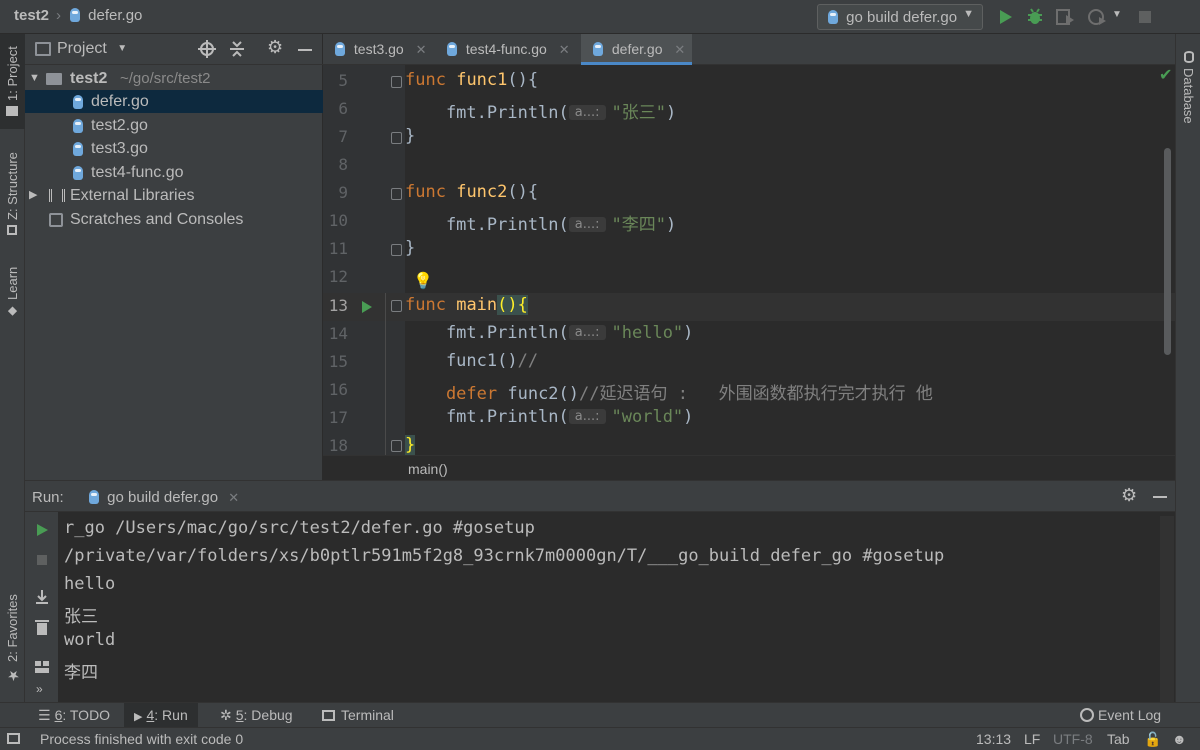 The height and width of the screenshot is (750, 1200). Describe the element at coordinates (12, 194) in the screenshot. I see `tab-structure: Z: Structure` at that location.